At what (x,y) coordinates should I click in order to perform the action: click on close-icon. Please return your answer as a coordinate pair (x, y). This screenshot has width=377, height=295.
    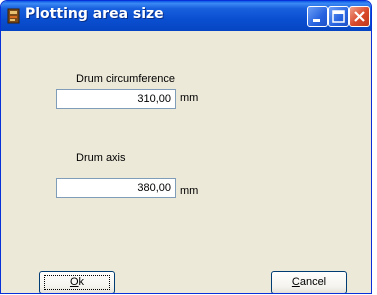
    Looking at the image, I should click on (359, 16).